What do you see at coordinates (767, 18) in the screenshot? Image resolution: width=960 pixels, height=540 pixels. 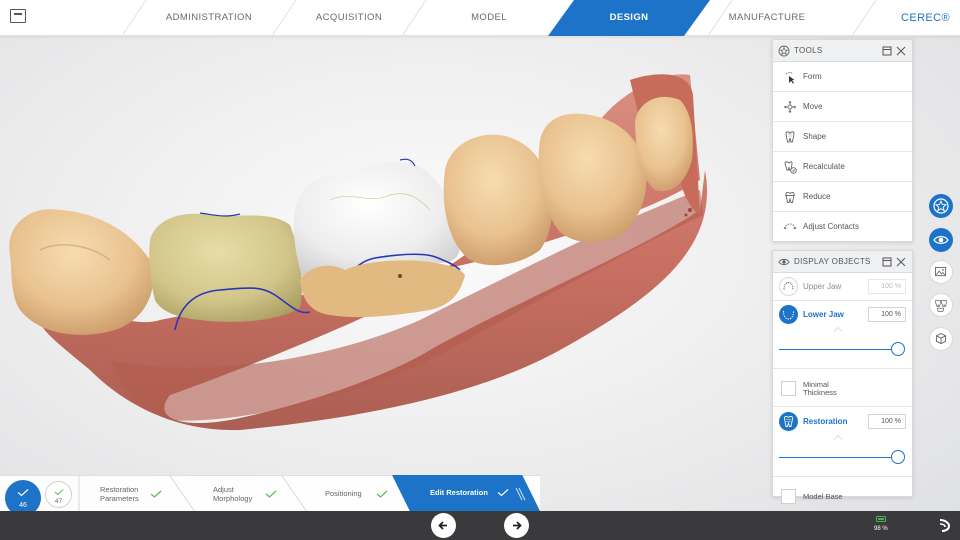 I see `tab-manufacture: MANUFACTURE` at bounding box center [767, 18].